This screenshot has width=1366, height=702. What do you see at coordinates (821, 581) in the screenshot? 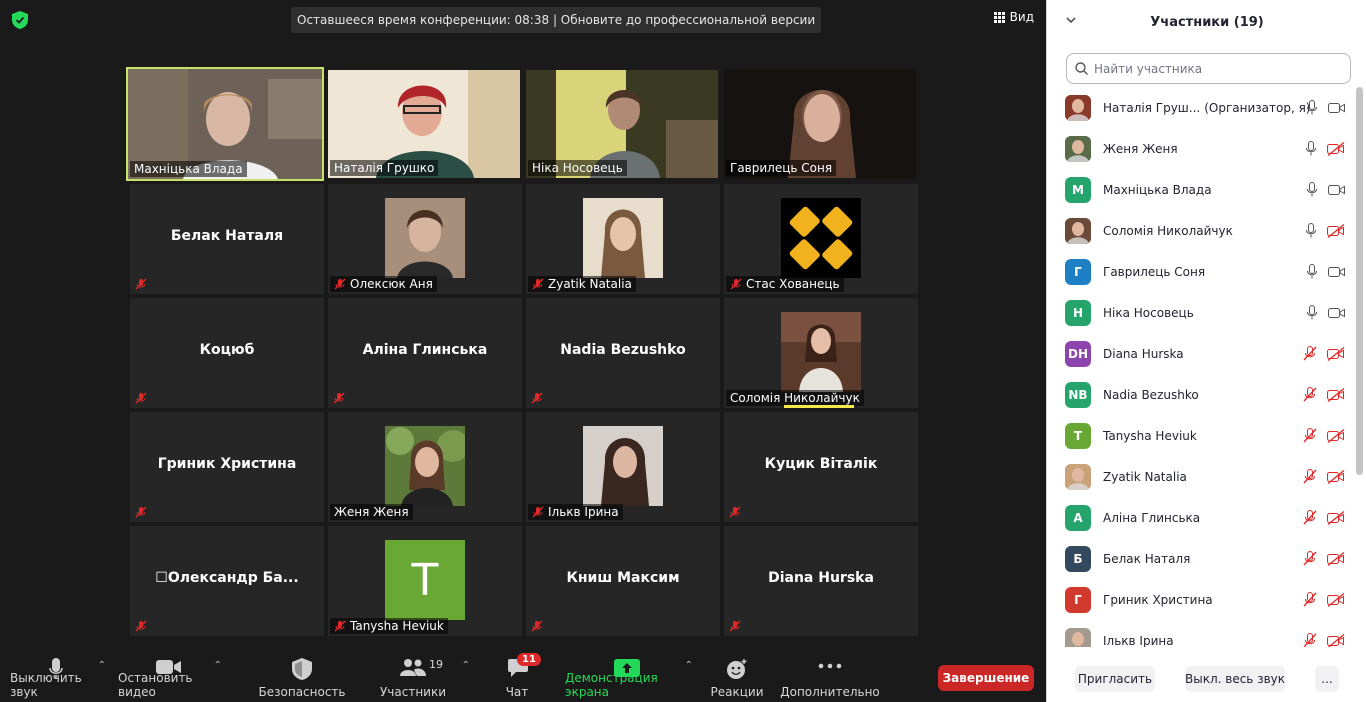
I see `participant-tile: Diana Hurska` at bounding box center [821, 581].